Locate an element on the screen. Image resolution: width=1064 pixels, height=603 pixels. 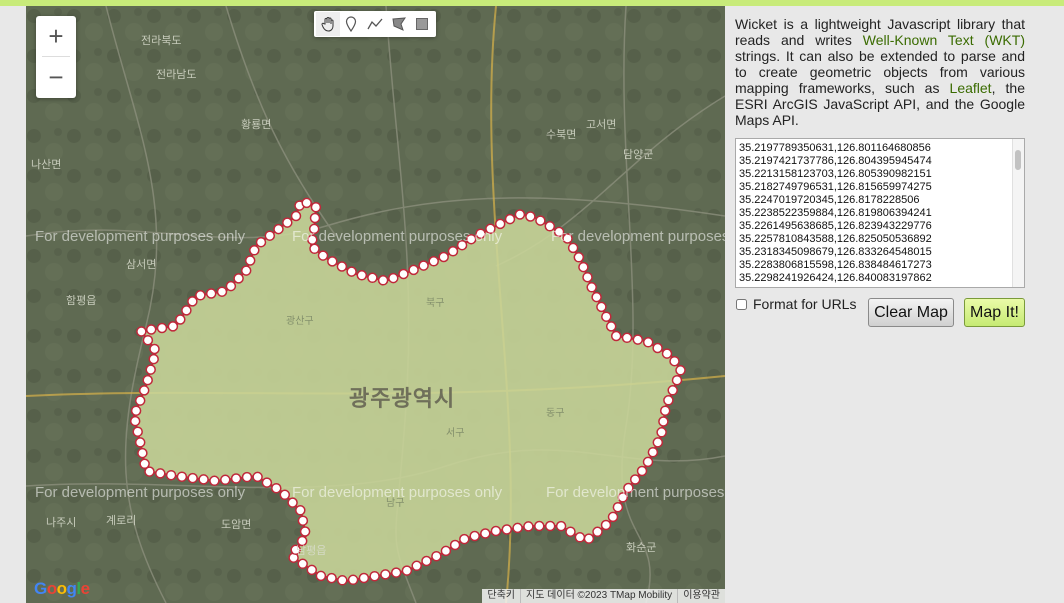
clear-map-button: Clear Map is located at coordinates (911, 312).